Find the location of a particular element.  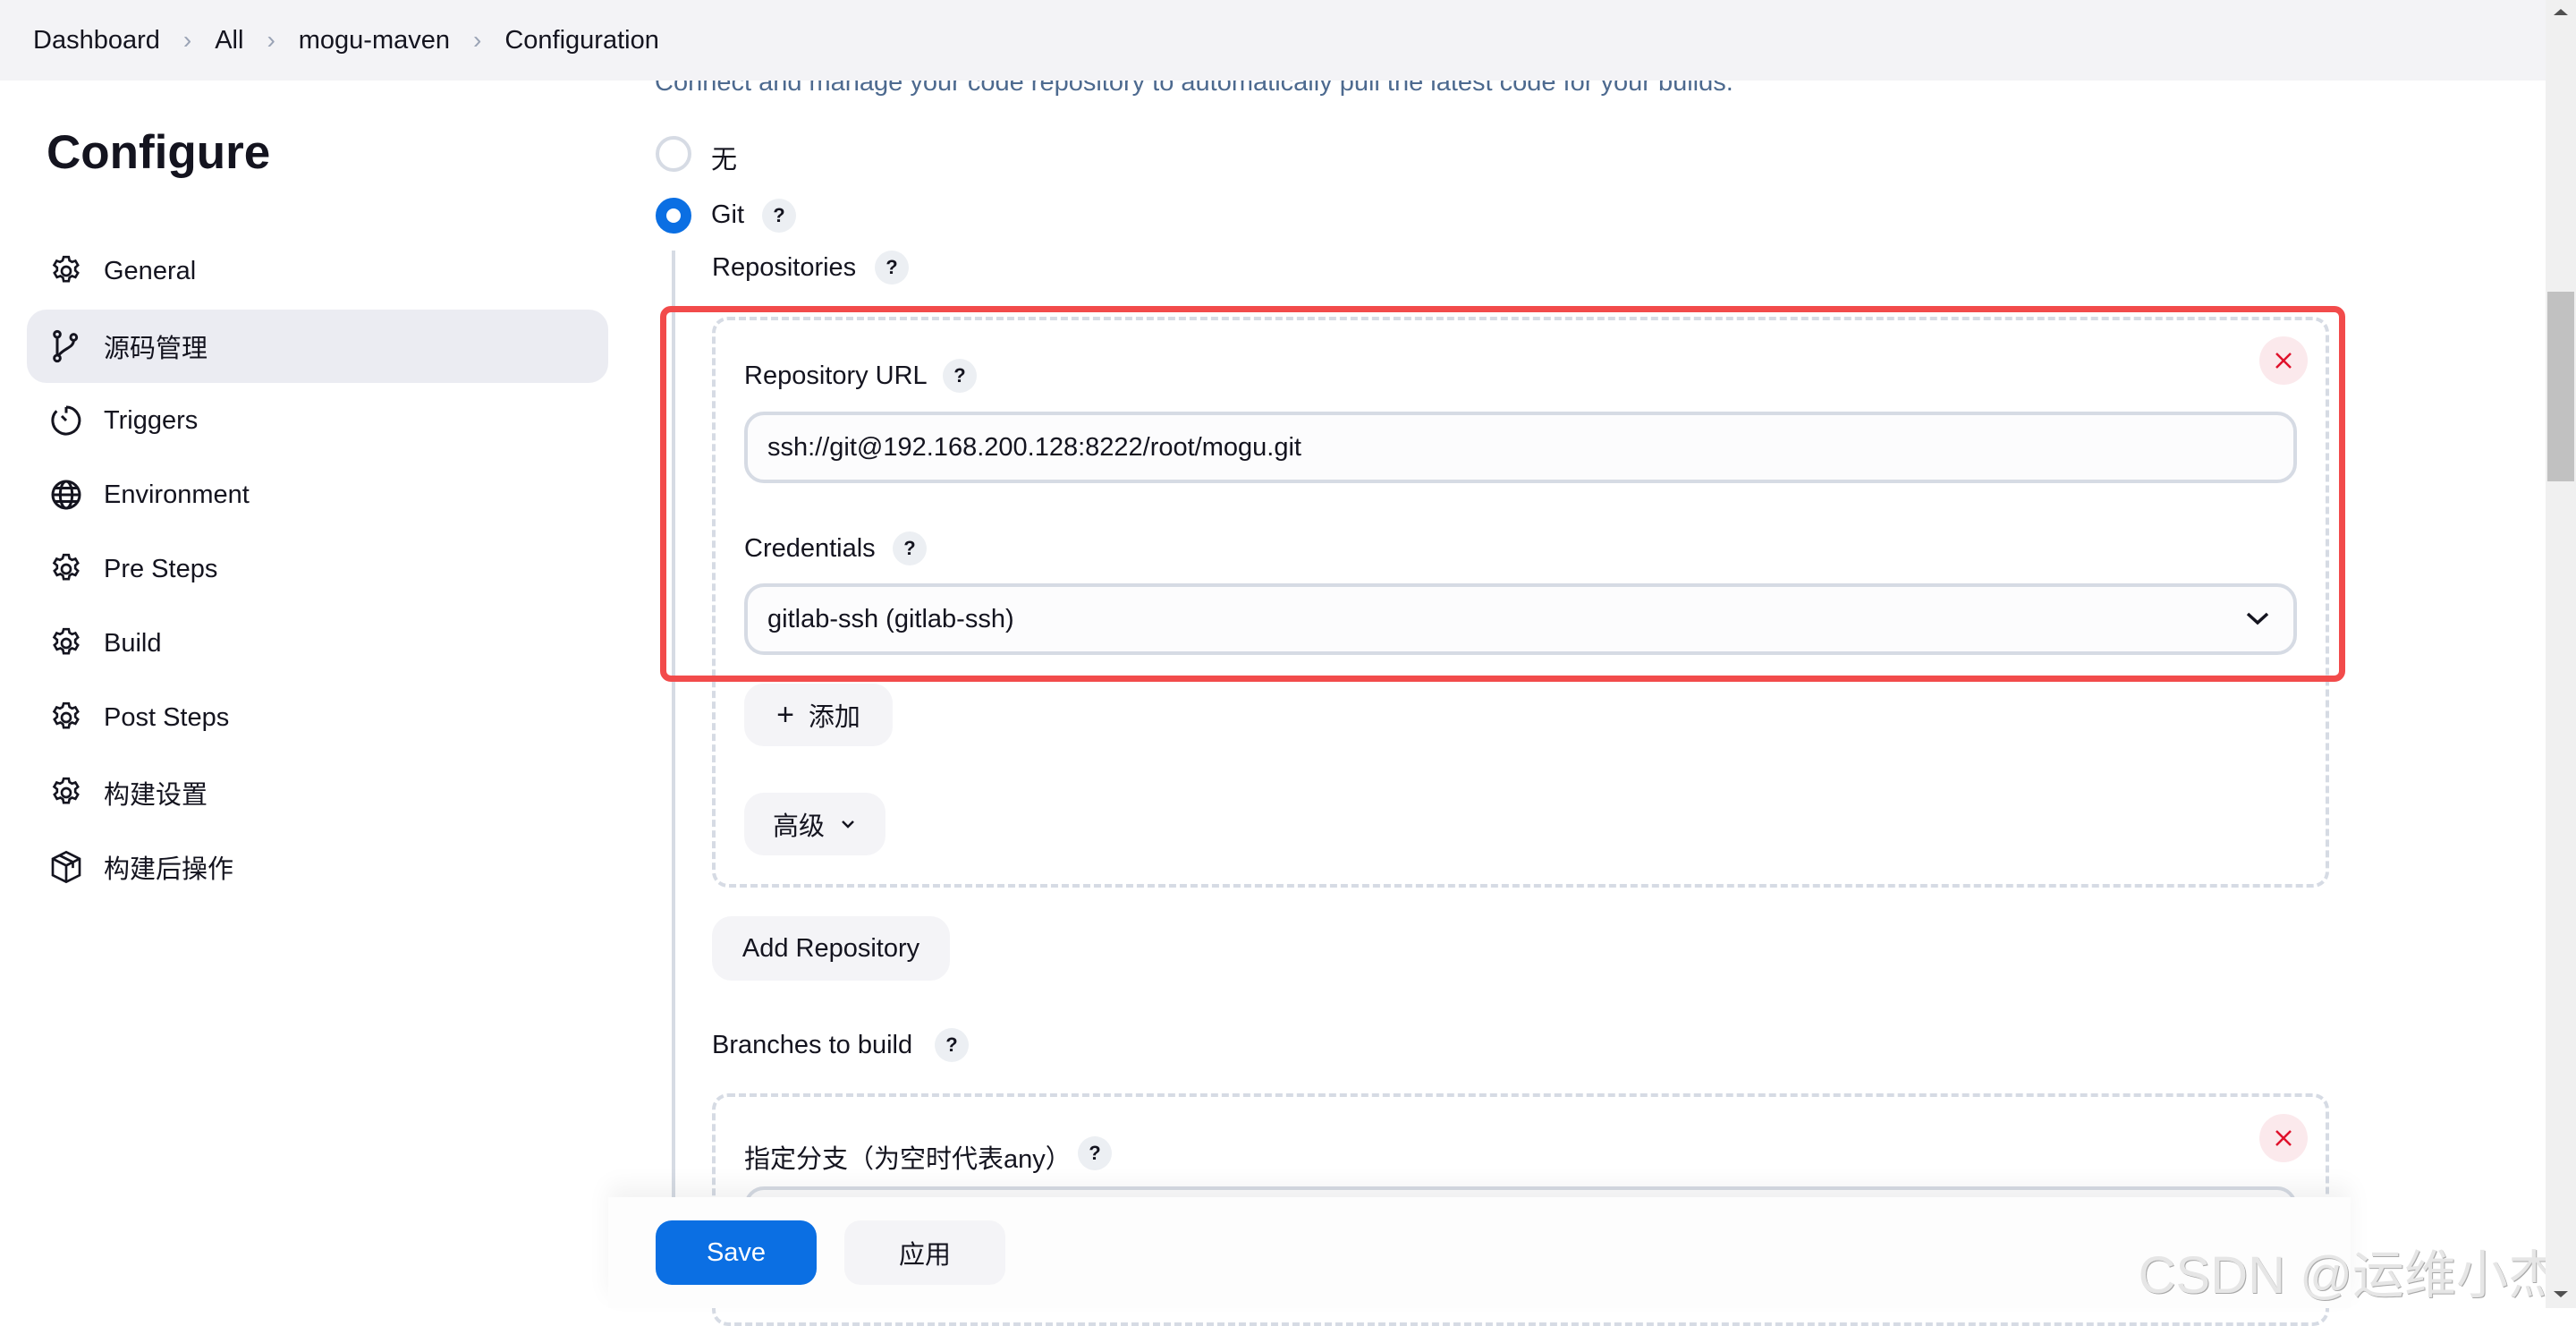

sidebar-item-label: Build is located at coordinates (133, 643).